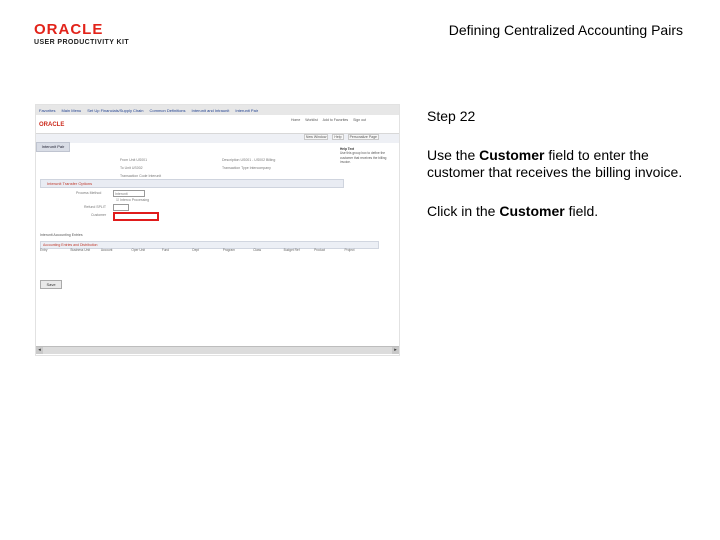 The height and width of the screenshot is (540, 720). Describe the element at coordinates (44, 250) in the screenshot. I see `grid-column: Entry` at that location.